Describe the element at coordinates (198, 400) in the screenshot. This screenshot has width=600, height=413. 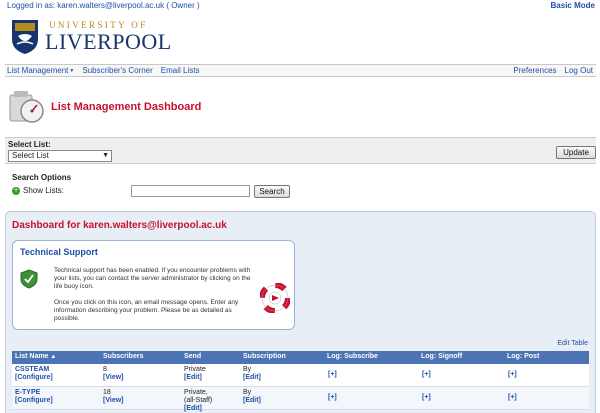
I see `send-value-line-2: (all-Staff)` at that location.